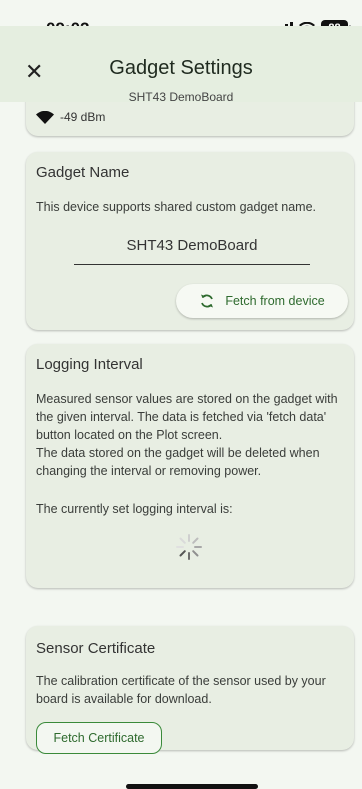 The image size is (362, 789). Describe the element at coordinates (134, 509) in the screenshot. I see `current-interval-label: The currently set logging interval is:` at that location.